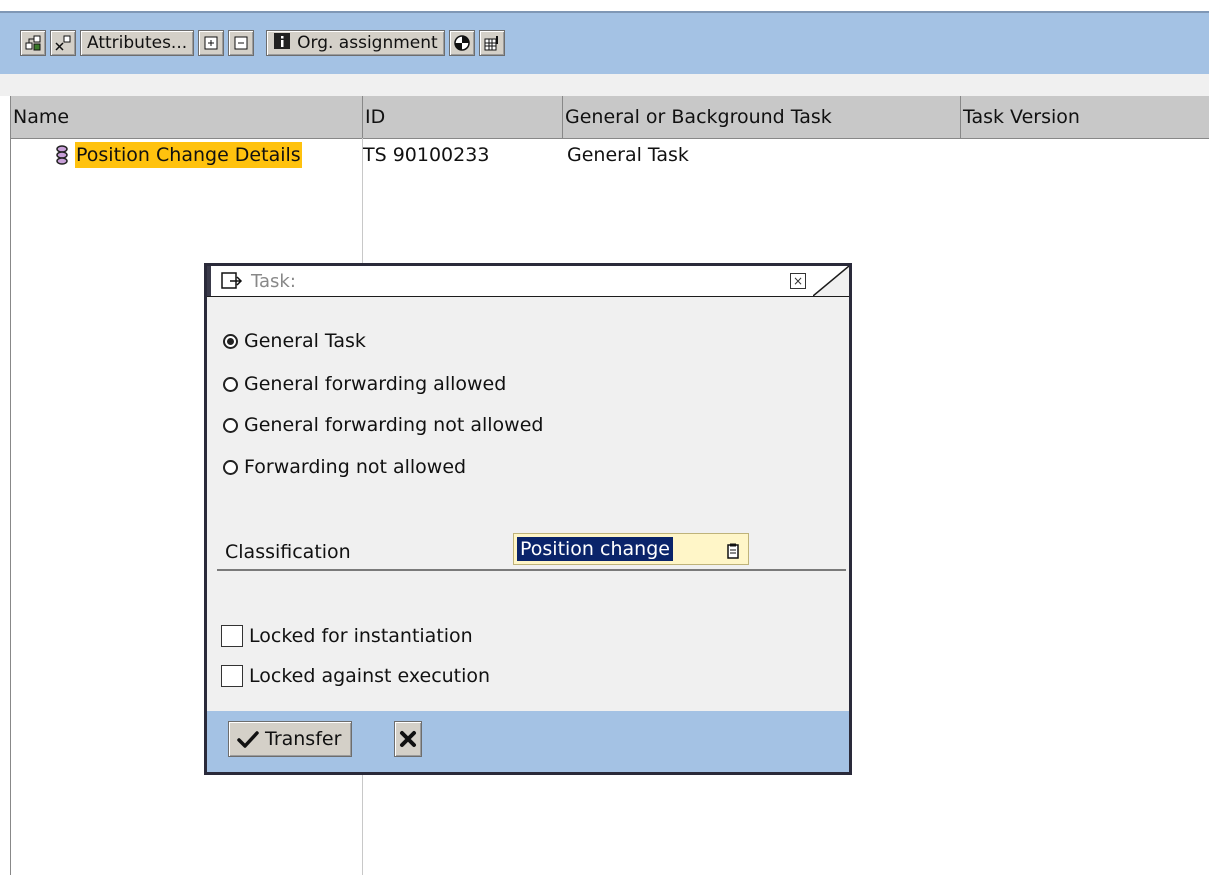 The height and width of the screenshot is (875, 1209). I want to click on name-cell: Position Change Details, so click(187, 155).